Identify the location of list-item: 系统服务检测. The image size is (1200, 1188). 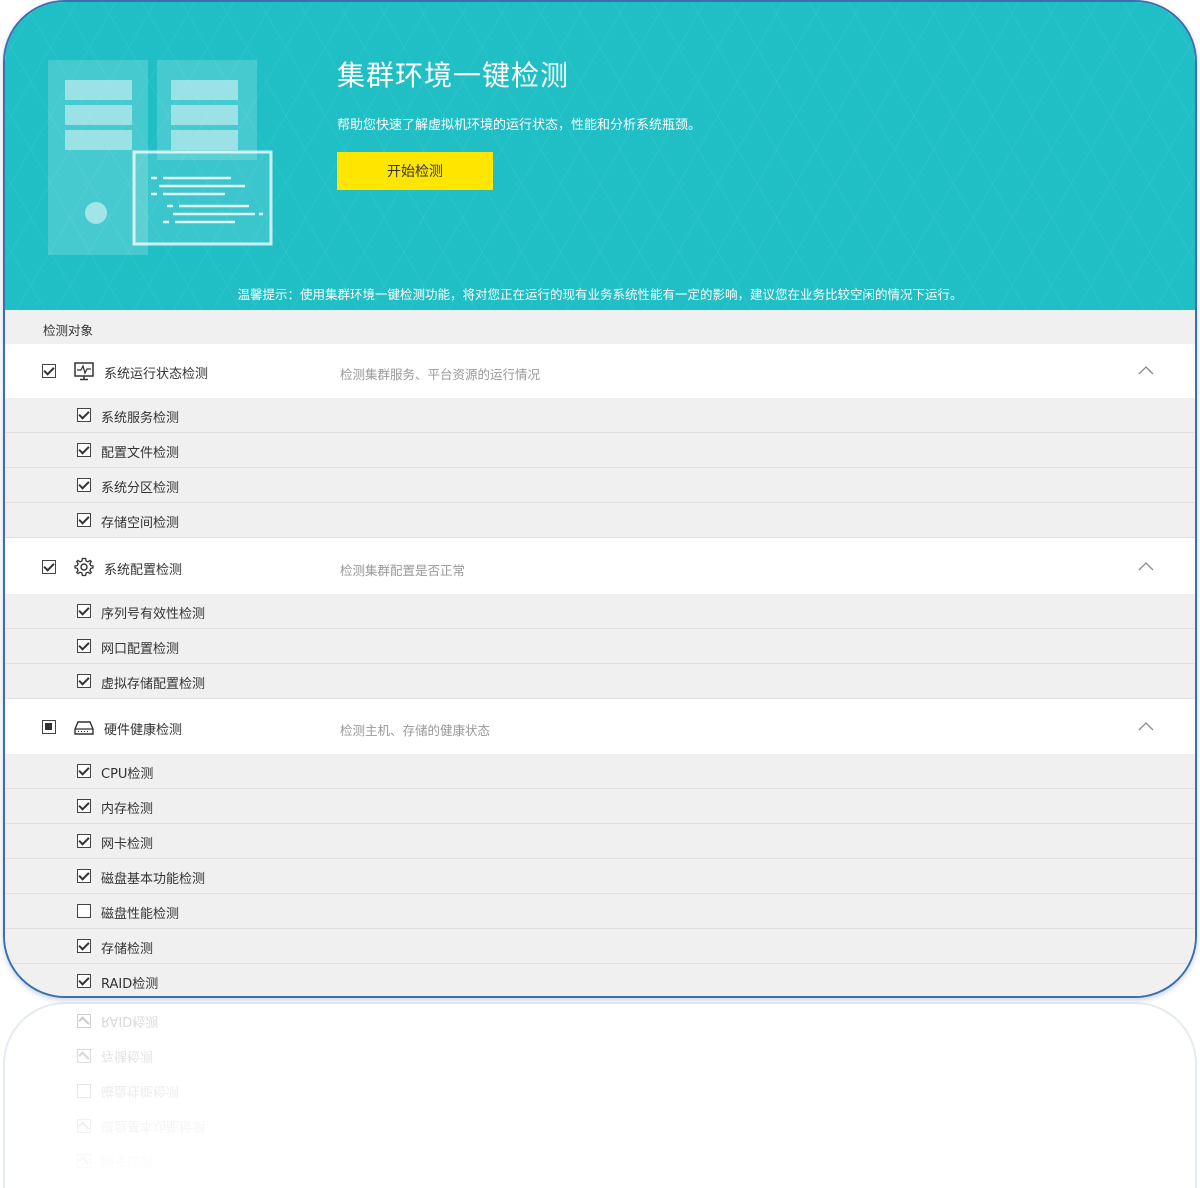
(600, 415).